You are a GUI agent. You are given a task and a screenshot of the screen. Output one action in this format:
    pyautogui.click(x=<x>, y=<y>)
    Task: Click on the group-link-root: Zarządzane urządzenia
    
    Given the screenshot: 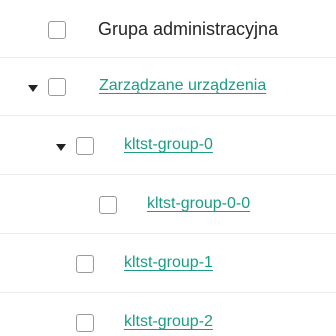 What is the action you would take?
    pyautogui.click(x=182, y=86)
    